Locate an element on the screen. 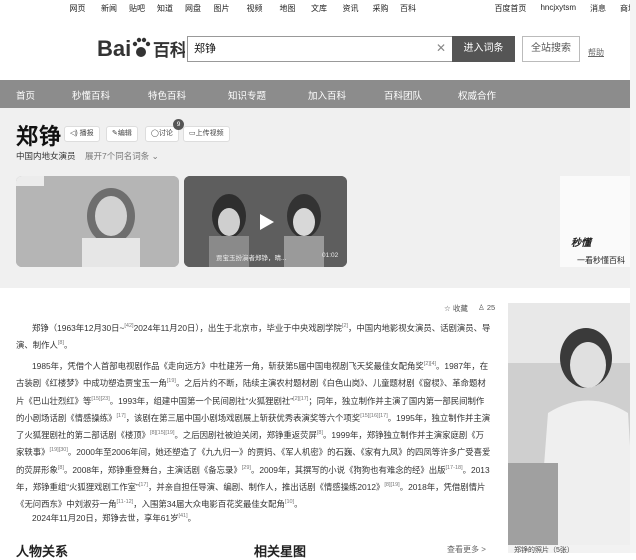 The width and height of the screenshot is (636, 560). miaodong-banner is located at coordinates (598, 221).